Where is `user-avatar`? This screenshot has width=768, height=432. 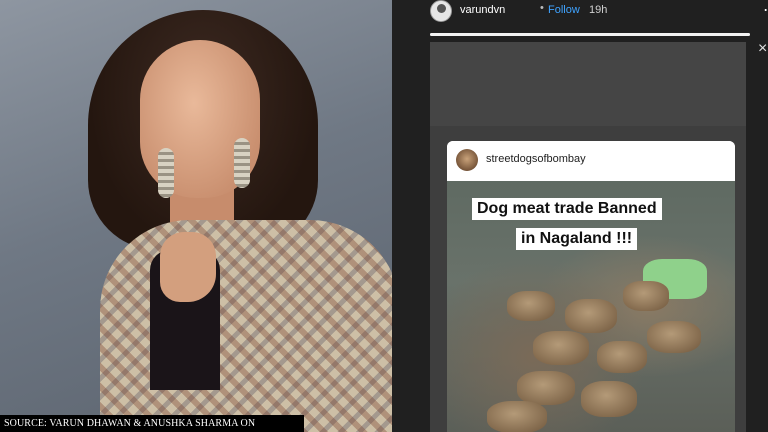
user-avatar is located at coordinates (441, 11).